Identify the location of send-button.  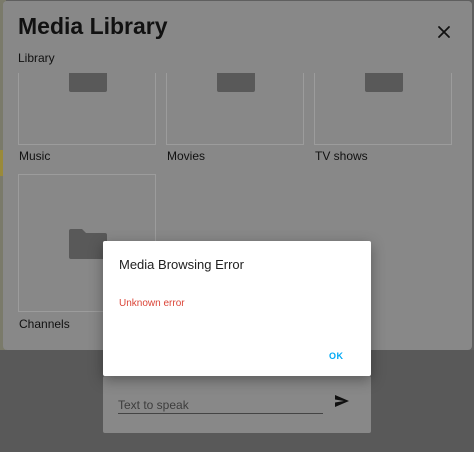
(342, 401).